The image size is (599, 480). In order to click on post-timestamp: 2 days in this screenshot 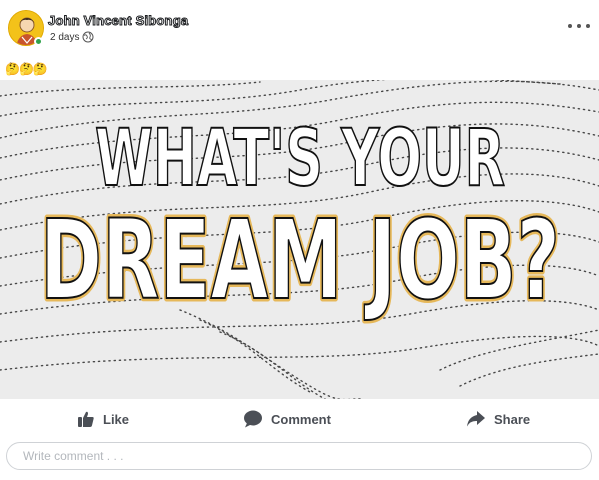, I will do `click(64, 37)`.